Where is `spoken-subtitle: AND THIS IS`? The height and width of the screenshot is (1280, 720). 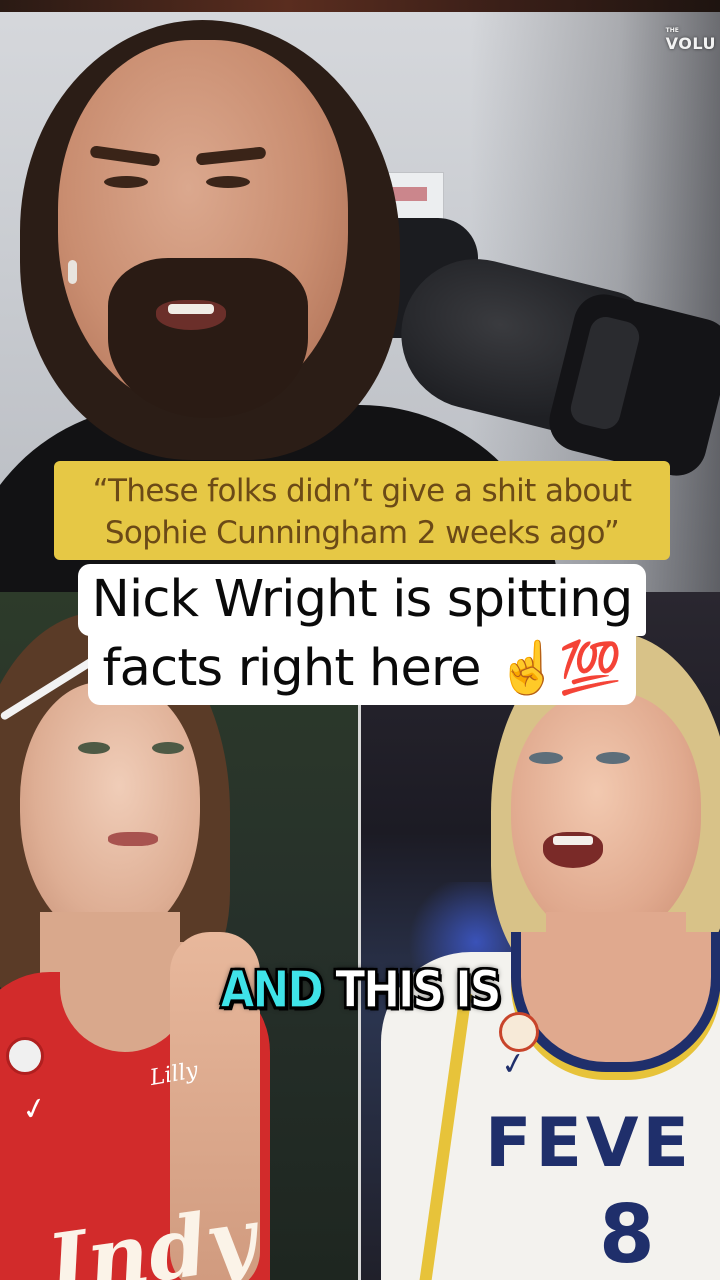 spoken-subtitle: AND THIS IS is located at coordinates (360, 991).